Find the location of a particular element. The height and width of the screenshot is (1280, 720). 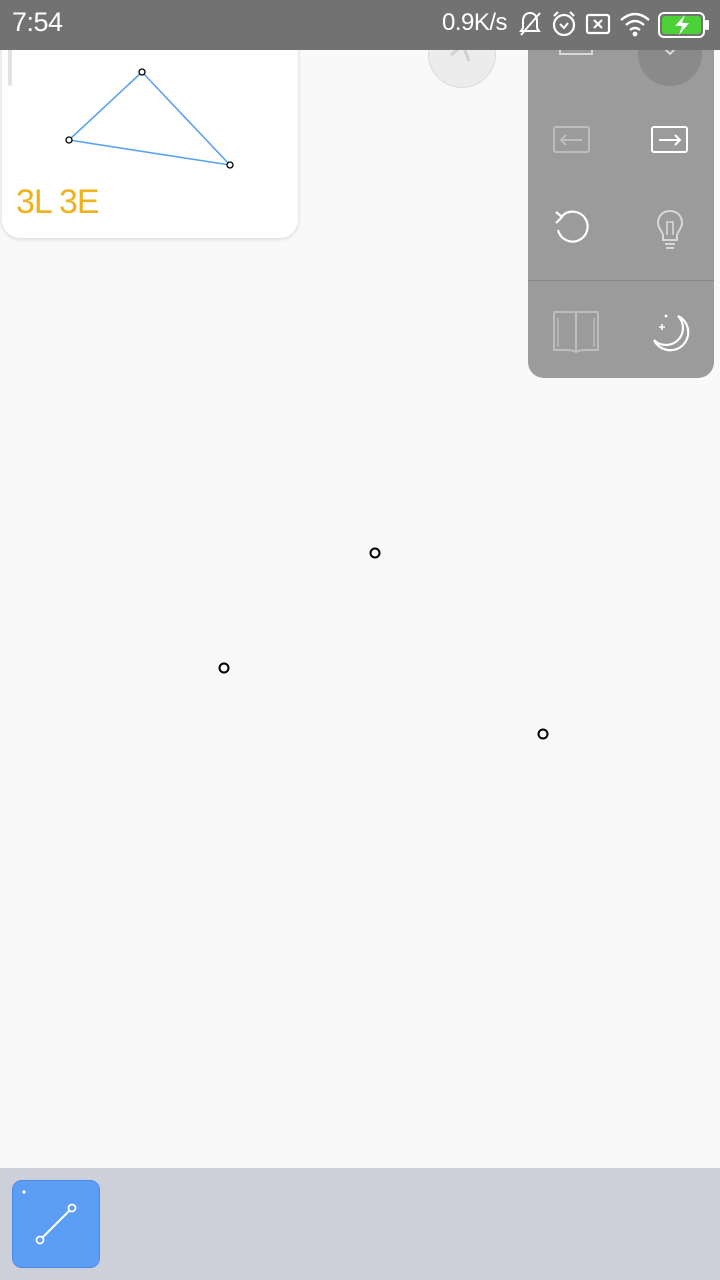

redo-button is located at coordinates (670, 140).